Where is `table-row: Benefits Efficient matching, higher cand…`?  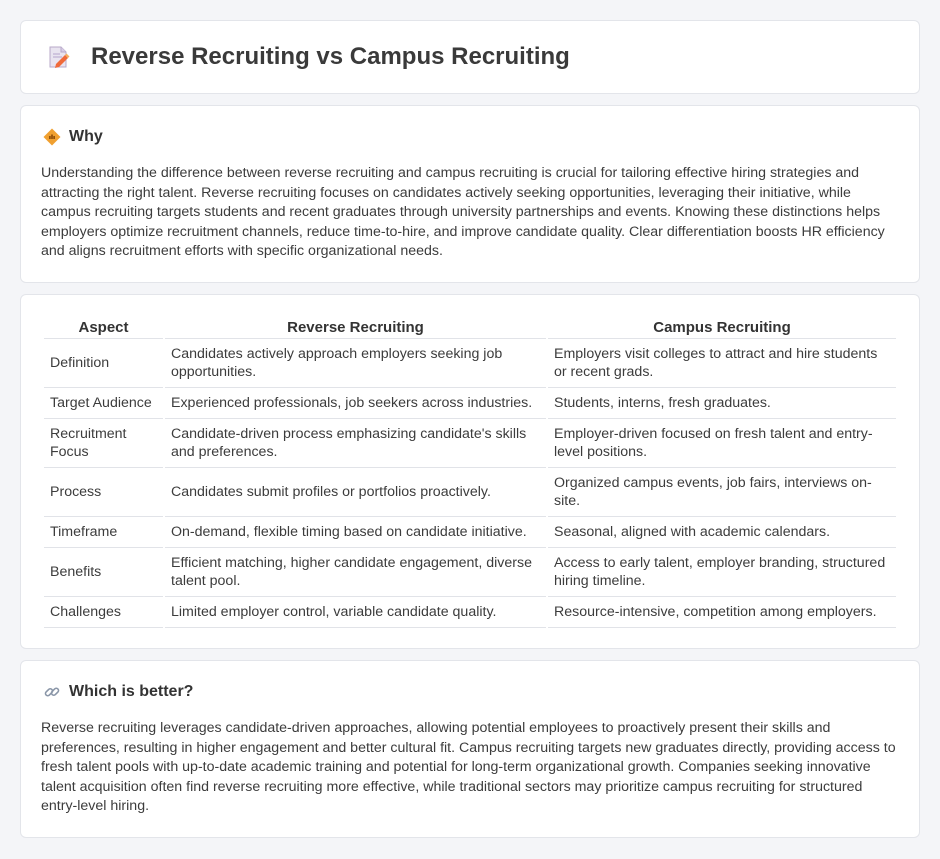
table-row: Benefits Efficient matching, higher cand… is located at coordinates (470, 572).